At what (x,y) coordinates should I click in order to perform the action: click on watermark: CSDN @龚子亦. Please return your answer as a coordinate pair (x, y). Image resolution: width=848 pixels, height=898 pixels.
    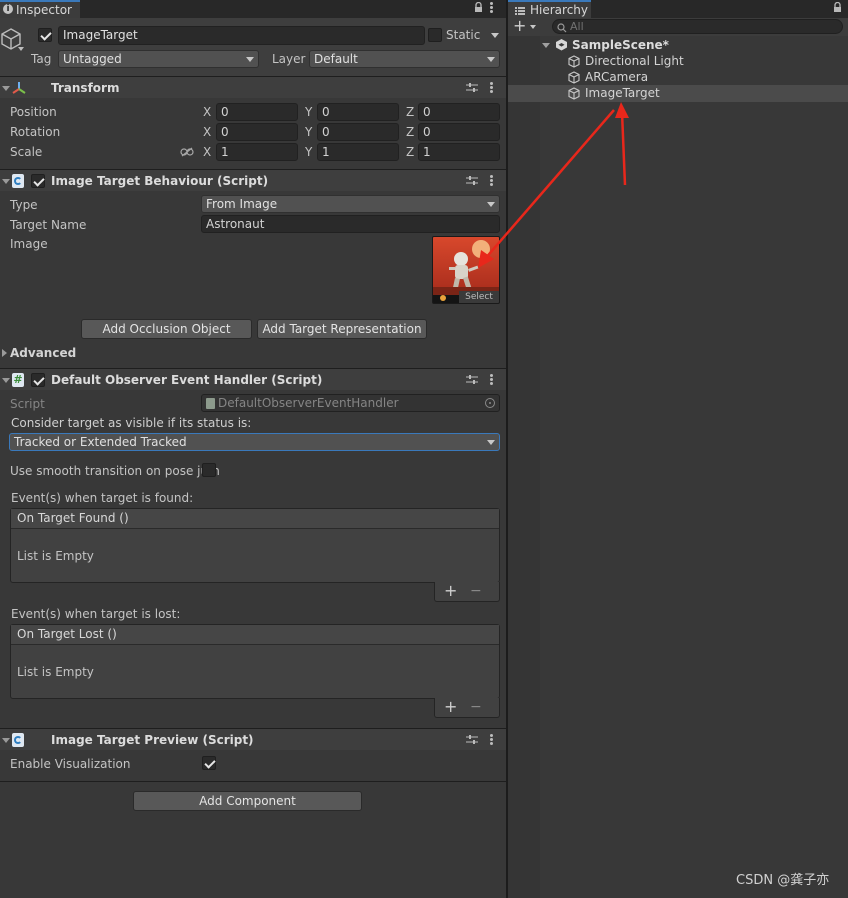
    Looking at the image, I should click on (783, 880).